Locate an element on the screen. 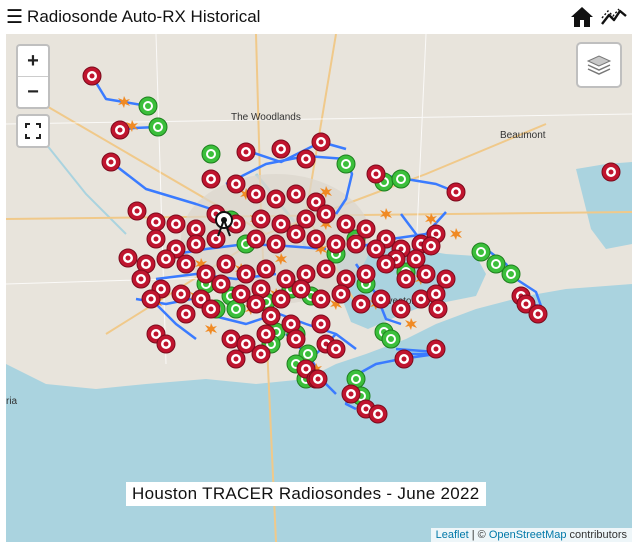 This screenshot has width=638, height=548. fullscreen-icon is located at coordinates (33, 131).